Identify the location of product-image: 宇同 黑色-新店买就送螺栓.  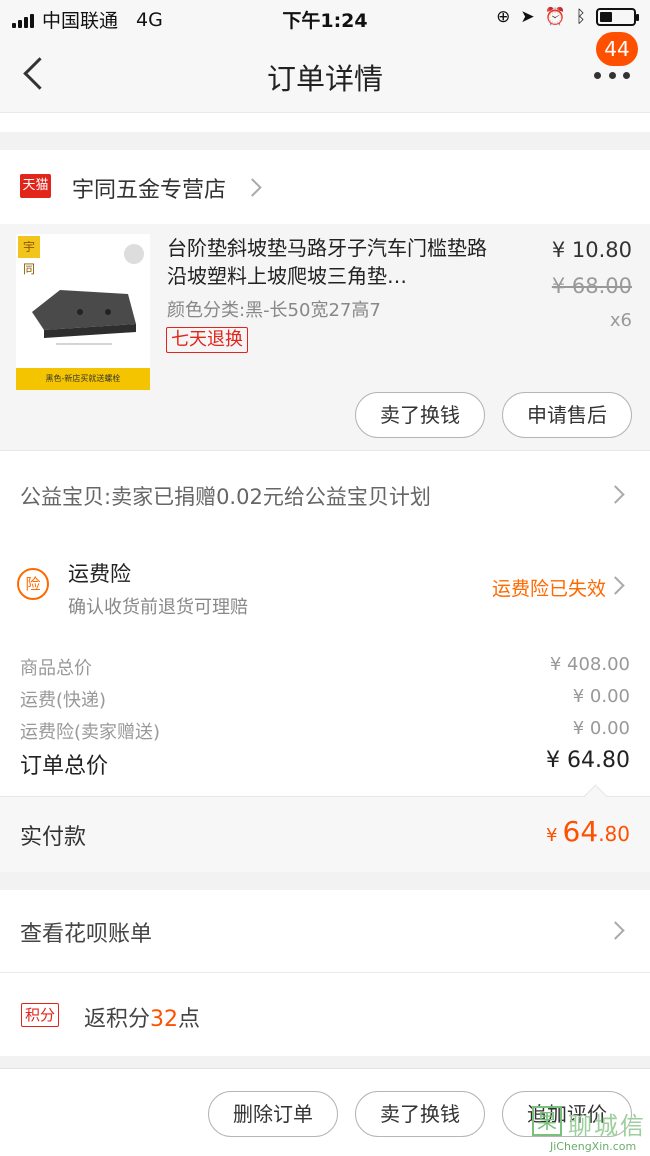
(83, 312).